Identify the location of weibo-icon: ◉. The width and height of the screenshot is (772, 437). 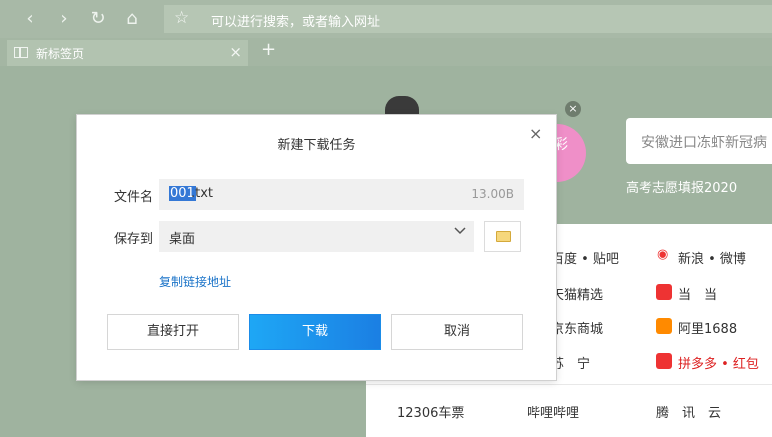
(664, 255).